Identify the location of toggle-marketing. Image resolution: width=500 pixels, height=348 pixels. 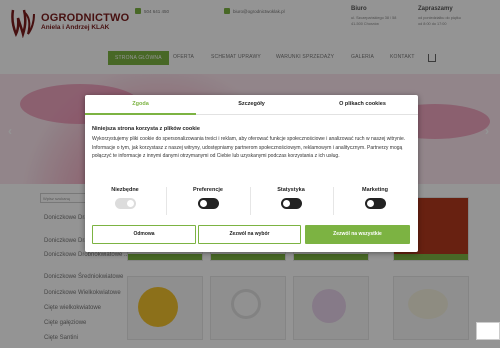
(375, 203).